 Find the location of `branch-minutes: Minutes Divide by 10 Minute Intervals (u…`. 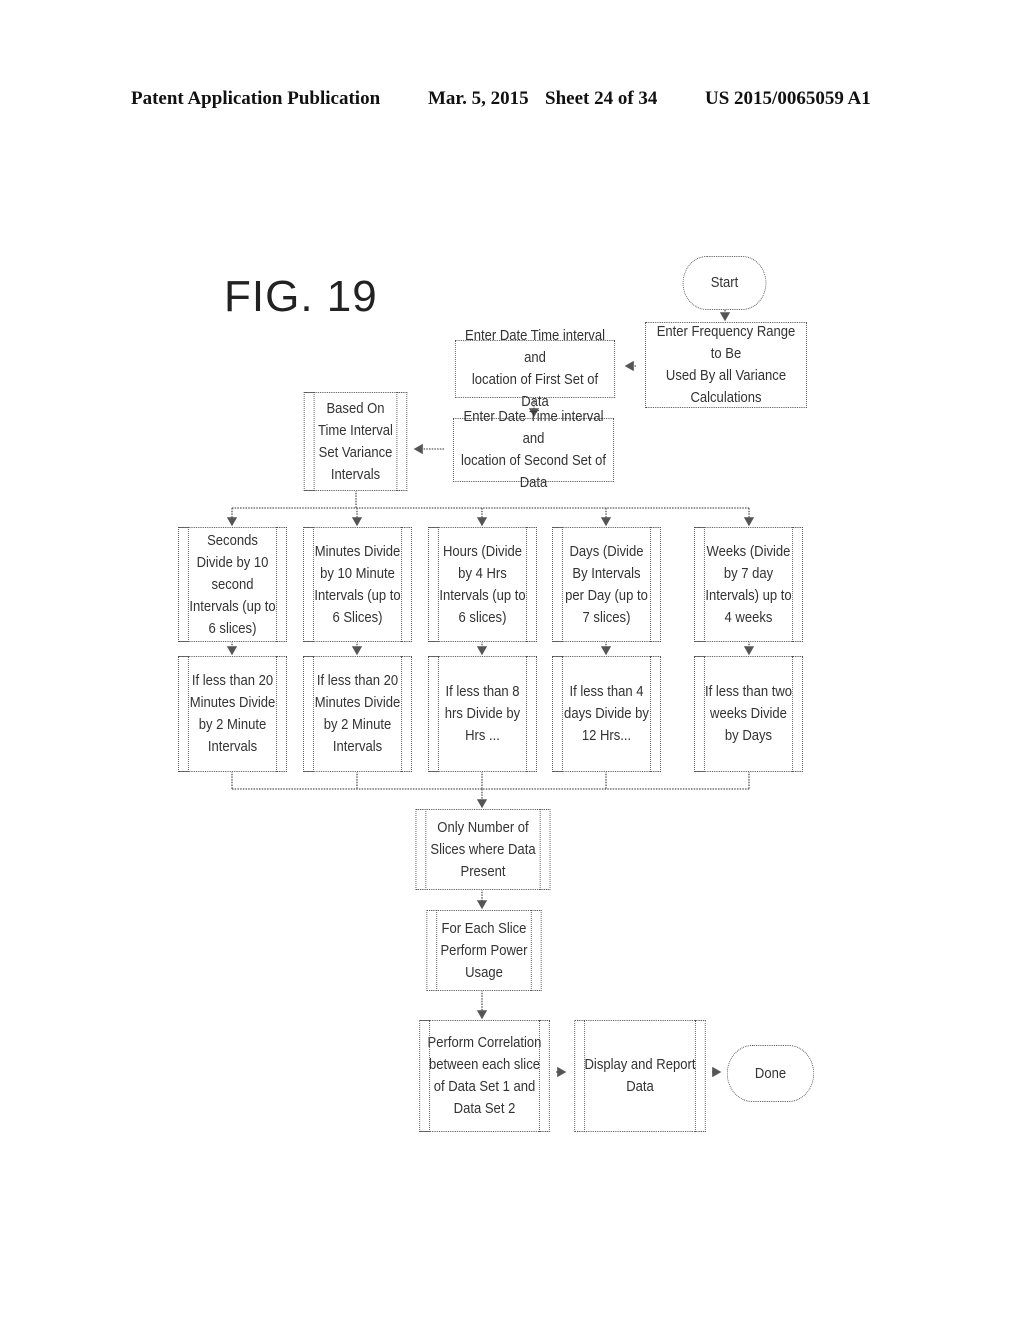

branch-minutes: Minutes Divide by 10 Minute Intervals (u… is located at coordinates (357, 584).